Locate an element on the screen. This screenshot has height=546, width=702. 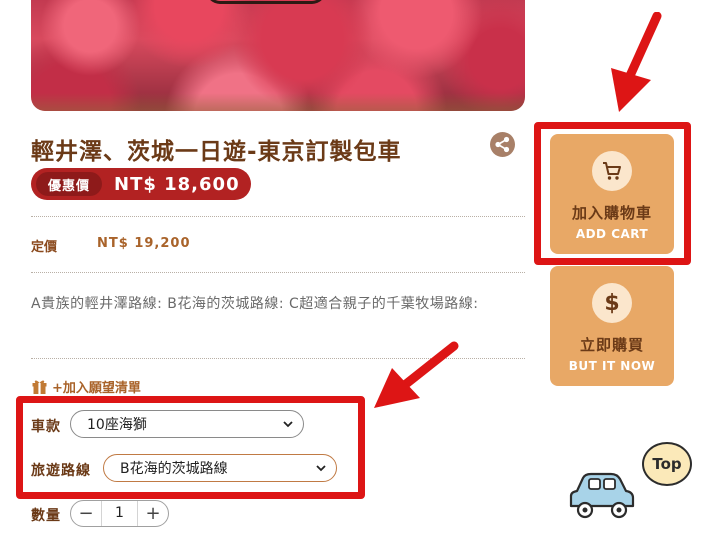
sale-price: NT$ 18,600 is located at coordinates (177, 184).